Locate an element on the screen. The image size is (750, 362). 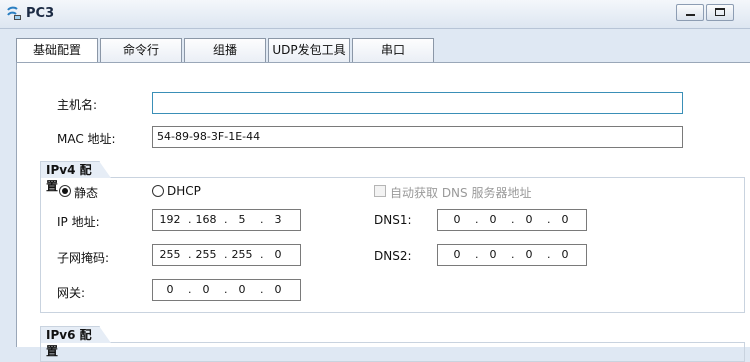
gateway-octet-4: 0 is located at coordinates (278, 289).